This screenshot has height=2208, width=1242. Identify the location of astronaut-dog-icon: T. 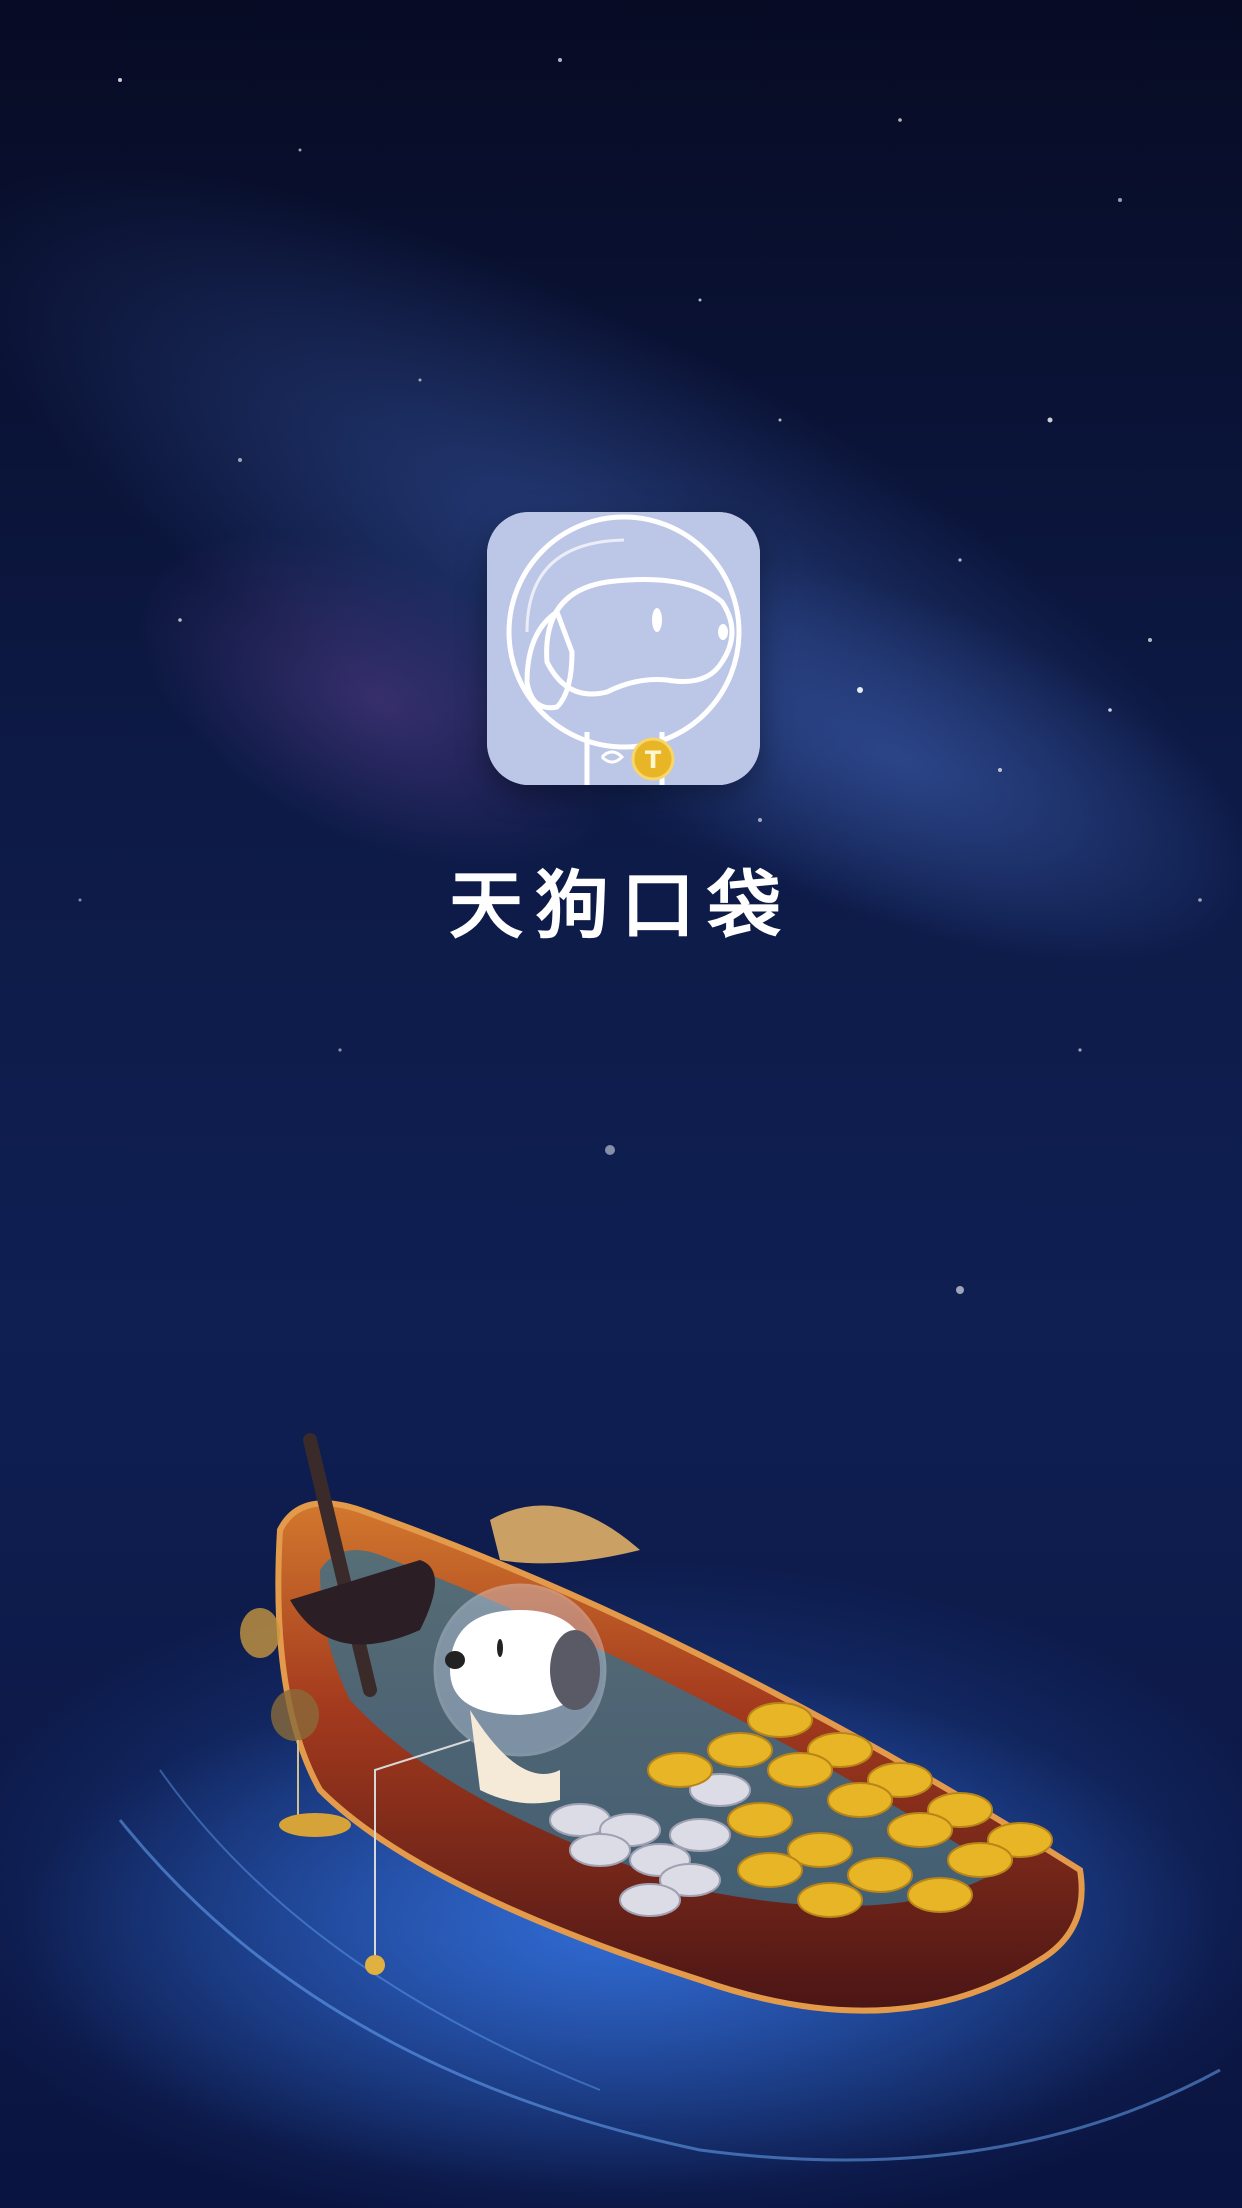
(623, 648).